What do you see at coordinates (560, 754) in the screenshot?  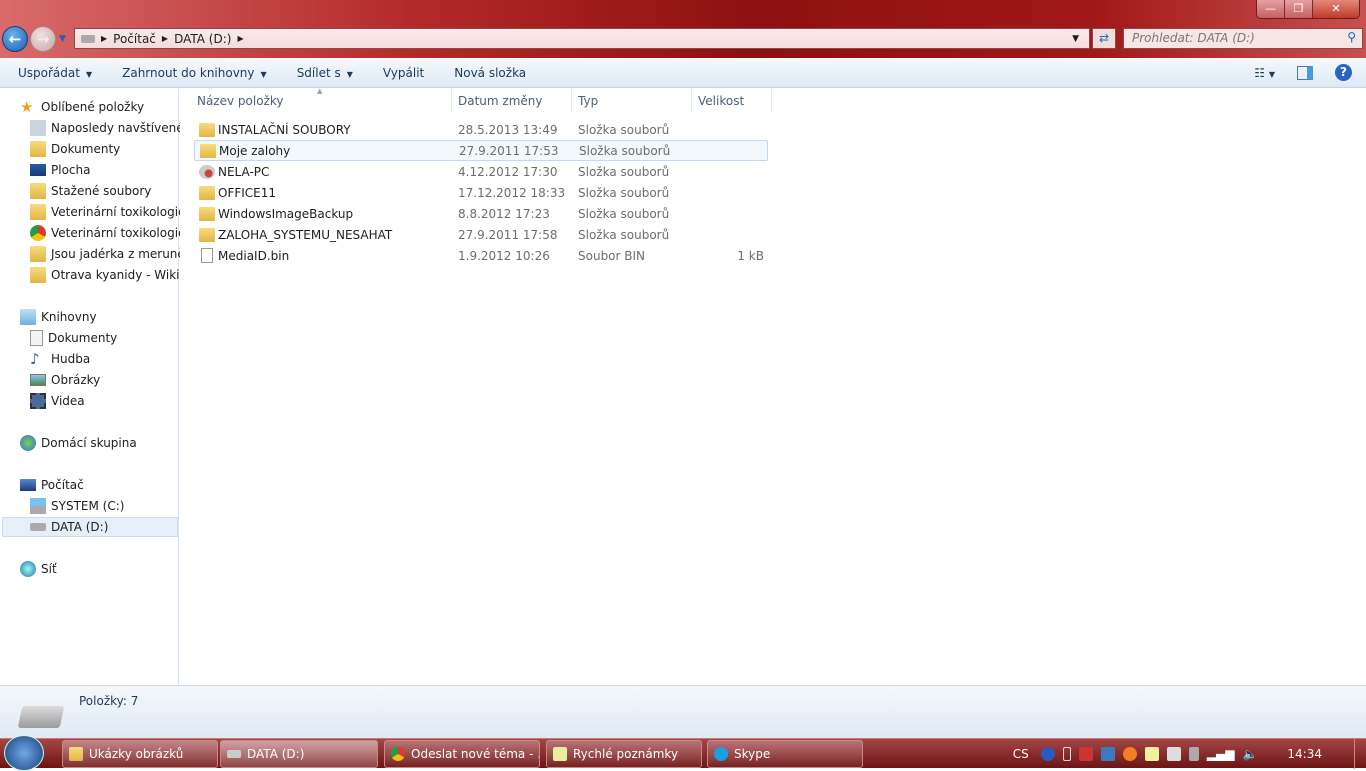 I see `sticky-notes-icon` at bounding box center [560, 754].